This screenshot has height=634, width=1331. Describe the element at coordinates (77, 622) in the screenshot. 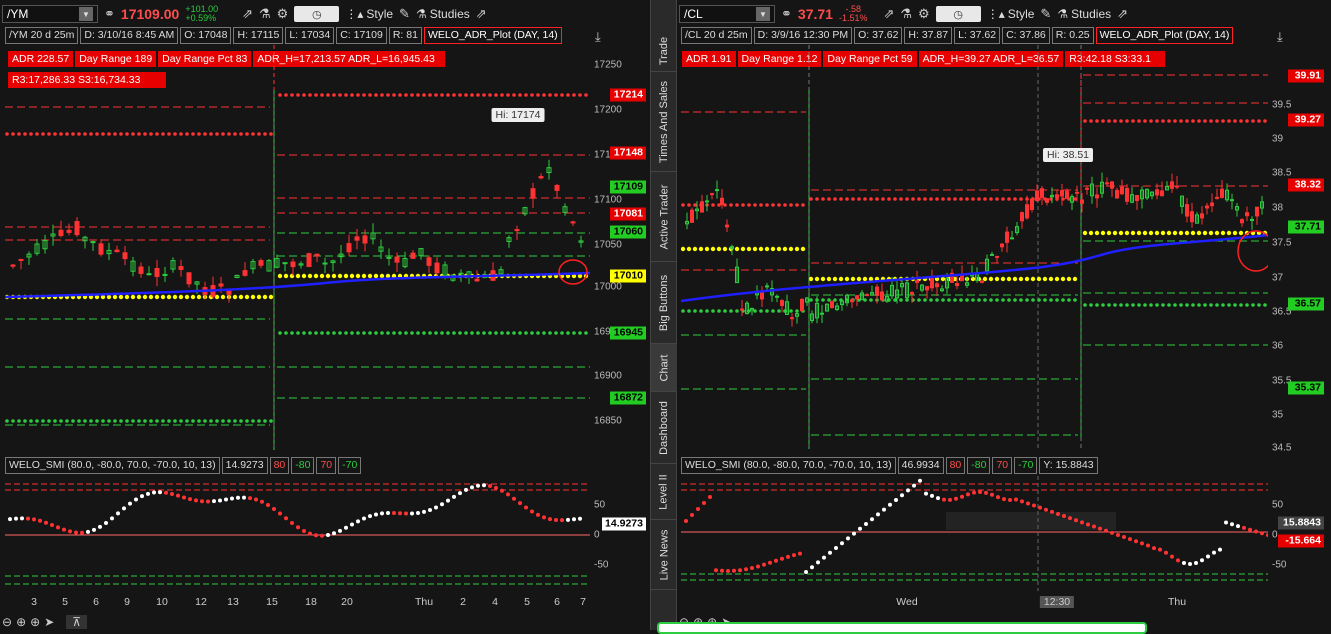

I see `drawing-icon: ⊼` at that location.